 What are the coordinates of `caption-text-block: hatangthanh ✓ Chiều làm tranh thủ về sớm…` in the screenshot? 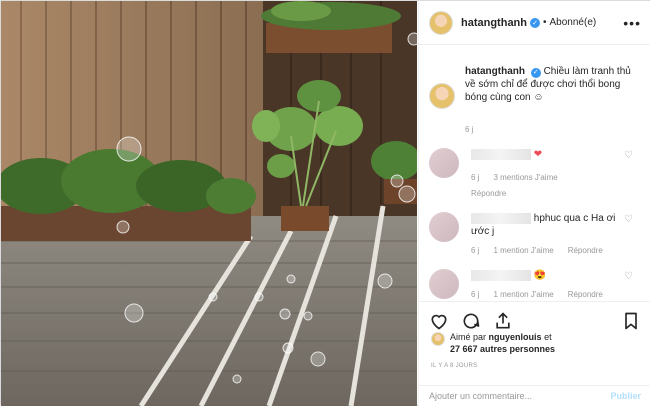 It's located at (550, 87).